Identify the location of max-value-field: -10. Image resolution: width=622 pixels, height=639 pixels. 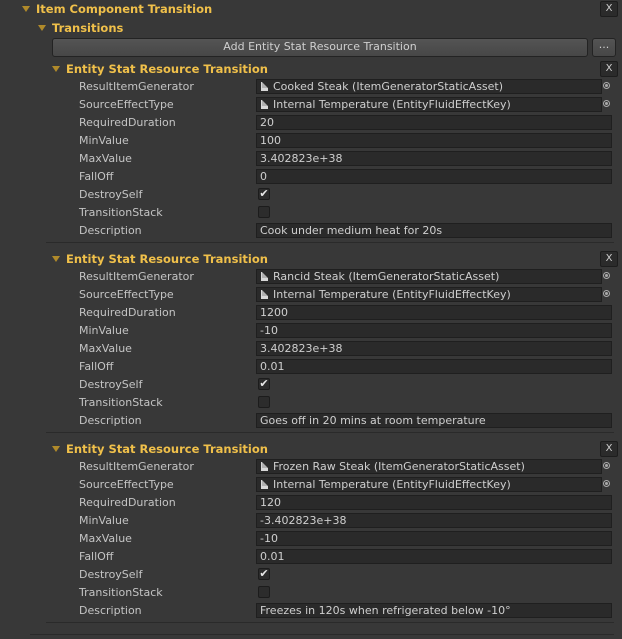
(434, 538).